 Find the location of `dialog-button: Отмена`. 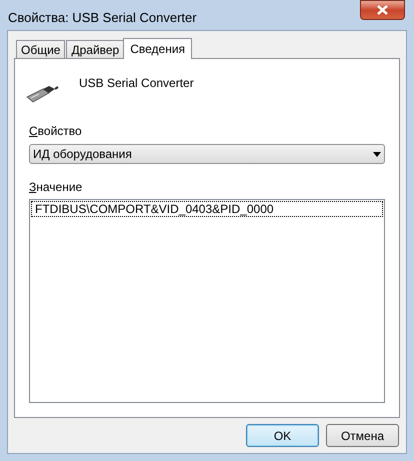

dialog-button: Отмена is located at coordinates (362, 435).